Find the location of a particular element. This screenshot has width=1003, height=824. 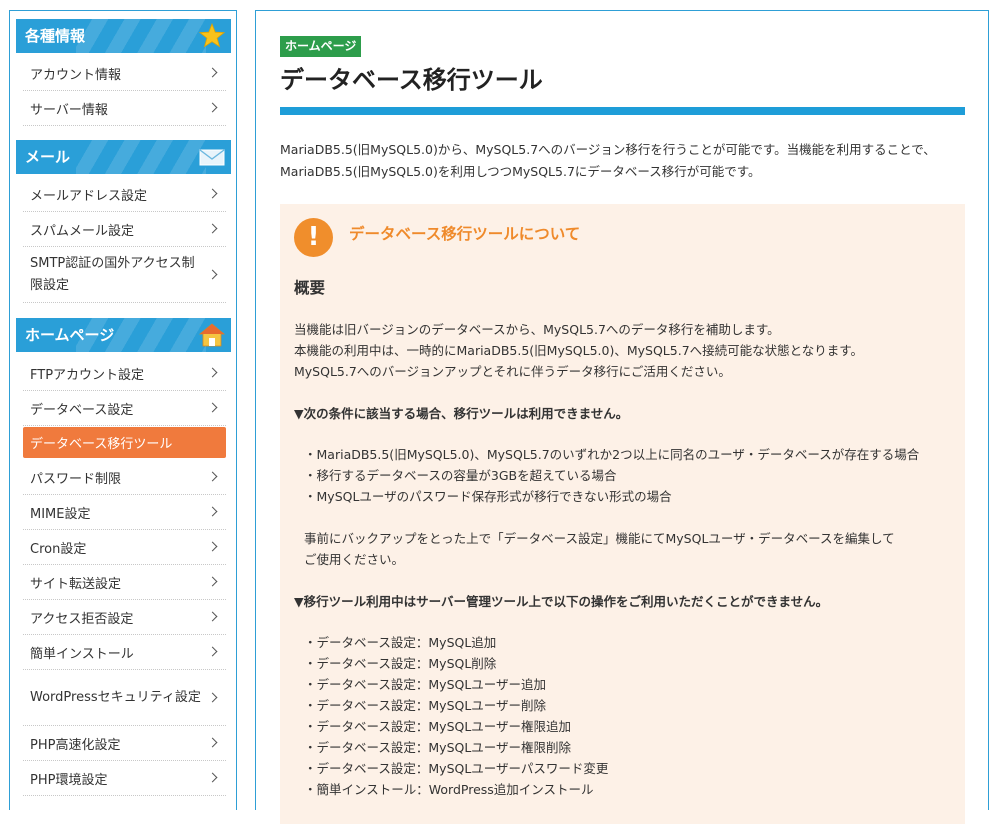

sidebar-item-label: メールアドレス設定 is located at coordinates (89, 196).